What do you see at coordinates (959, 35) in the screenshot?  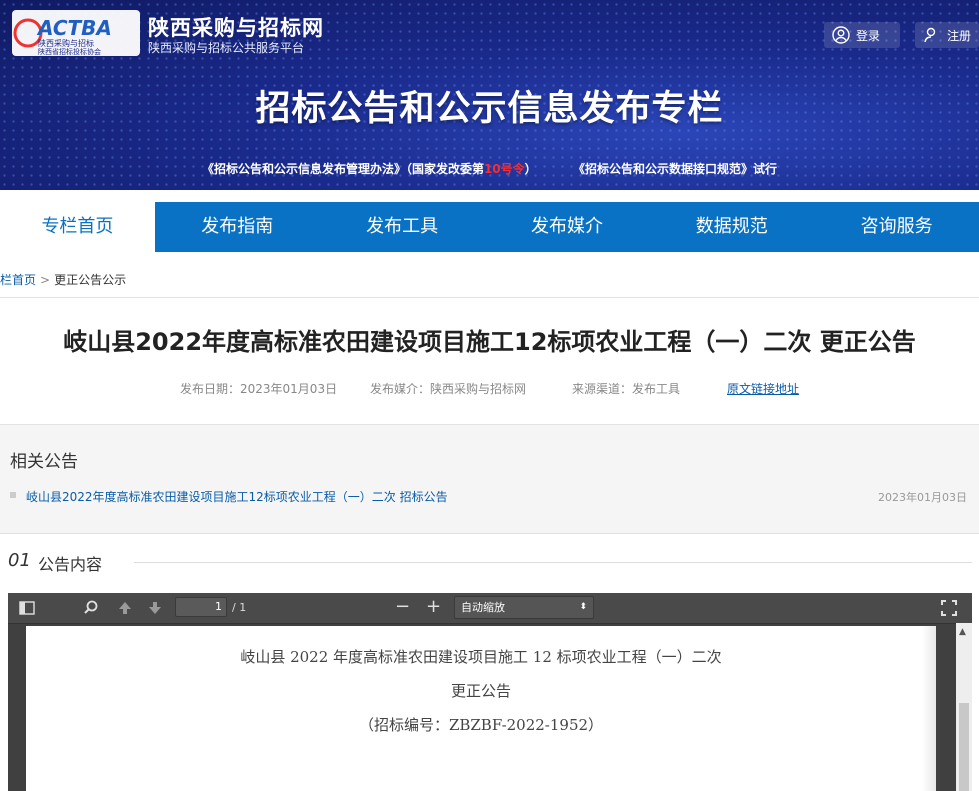 I see `register-label: 注册` at bounding box center [959, 35].